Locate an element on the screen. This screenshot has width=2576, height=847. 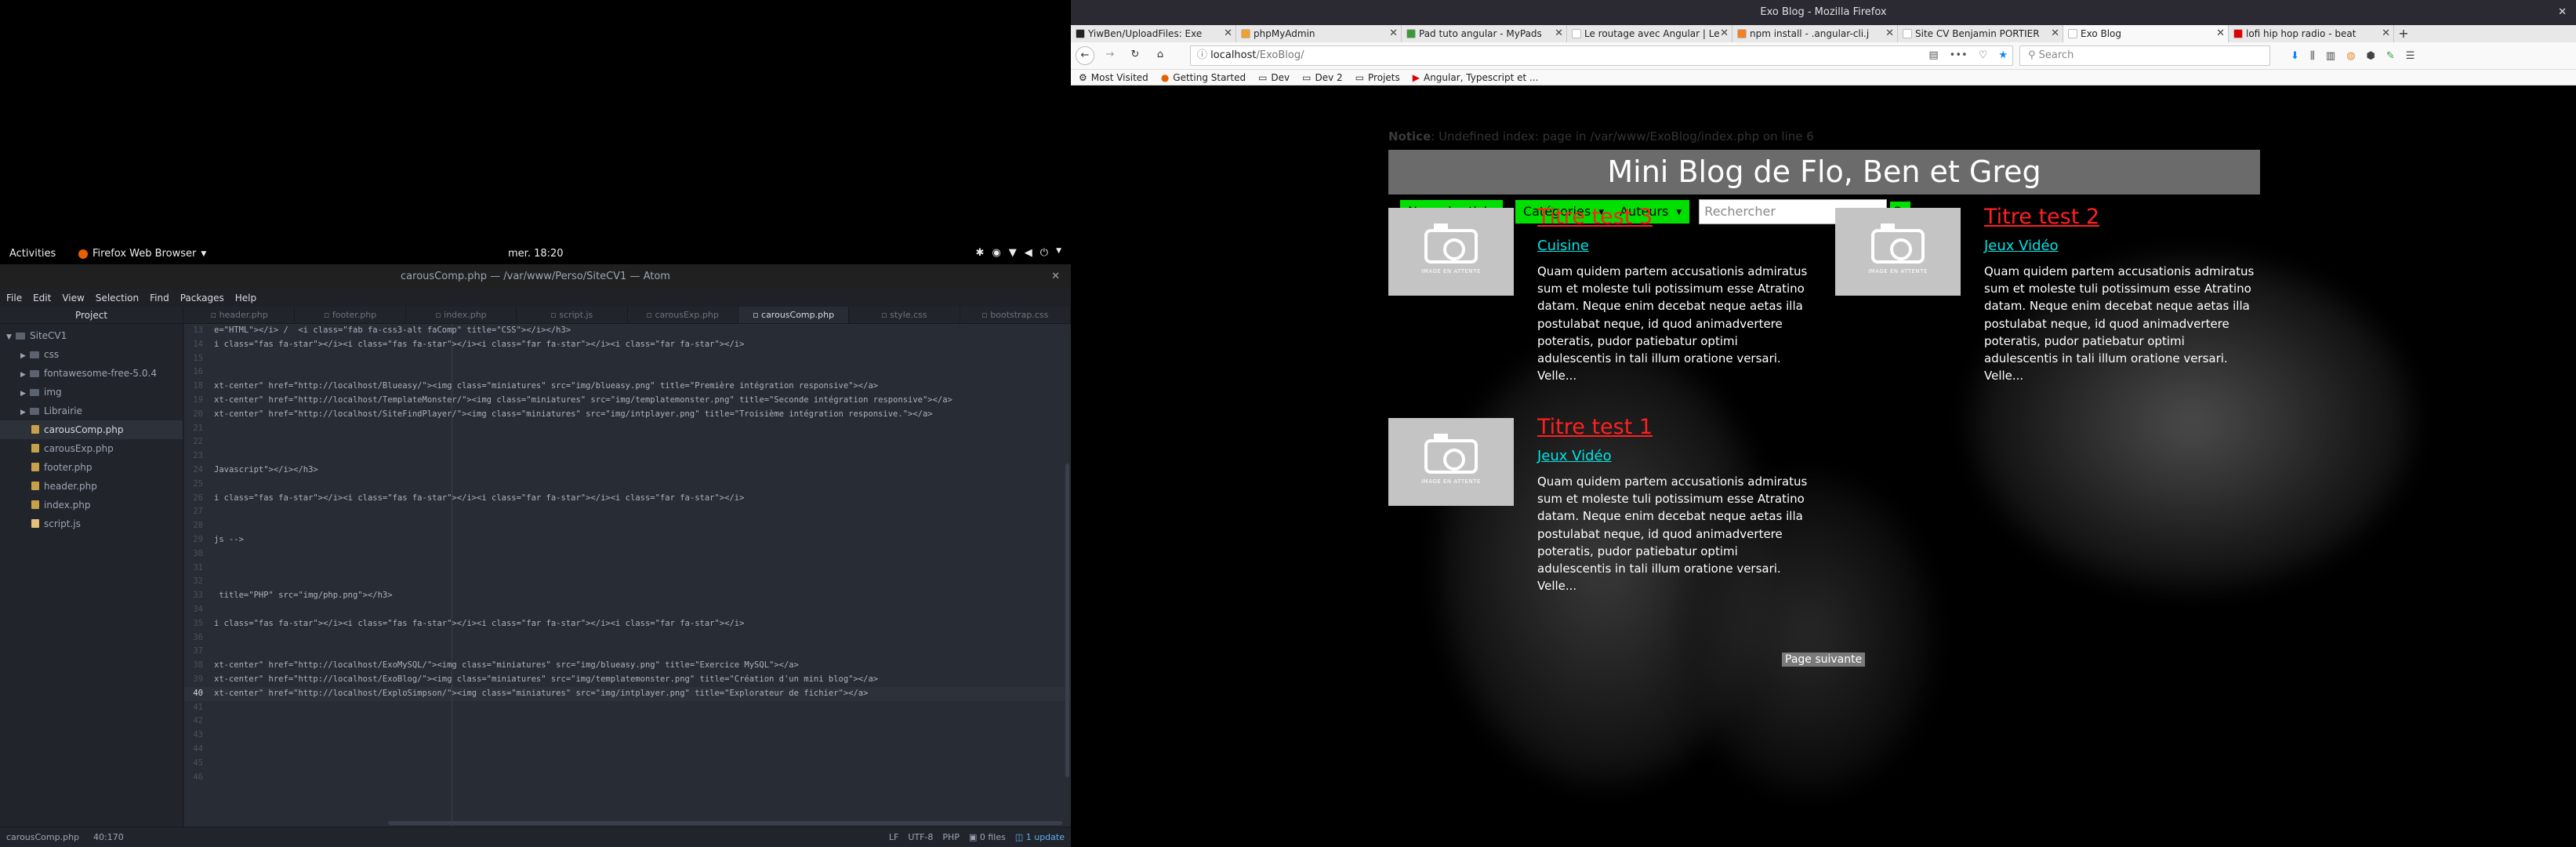
tree-item: header.php is located at coordinates (92, 486).